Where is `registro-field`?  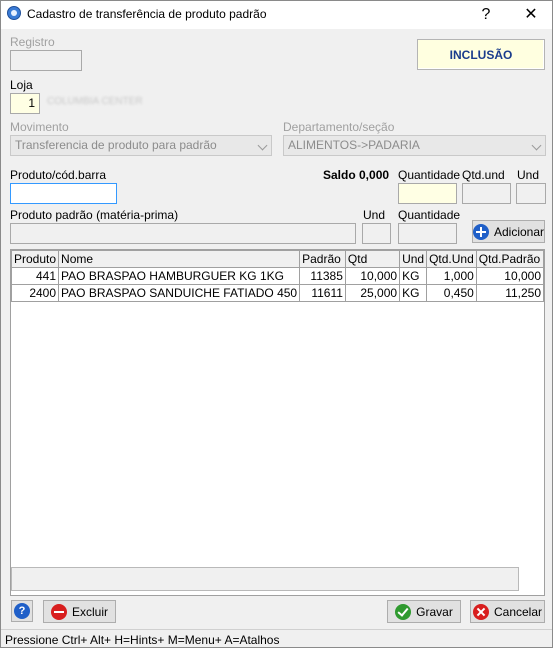
registro-field is located at coordinates (46, 60).